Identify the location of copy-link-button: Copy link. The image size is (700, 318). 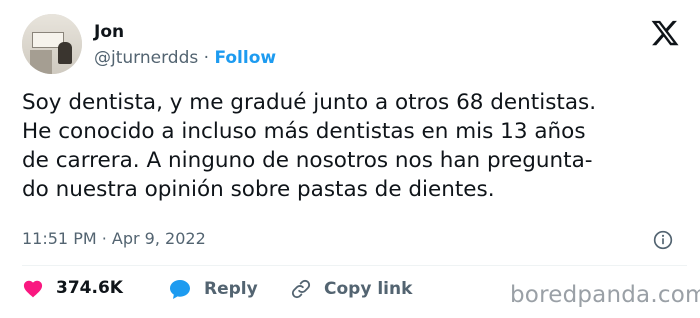
(351, 289).